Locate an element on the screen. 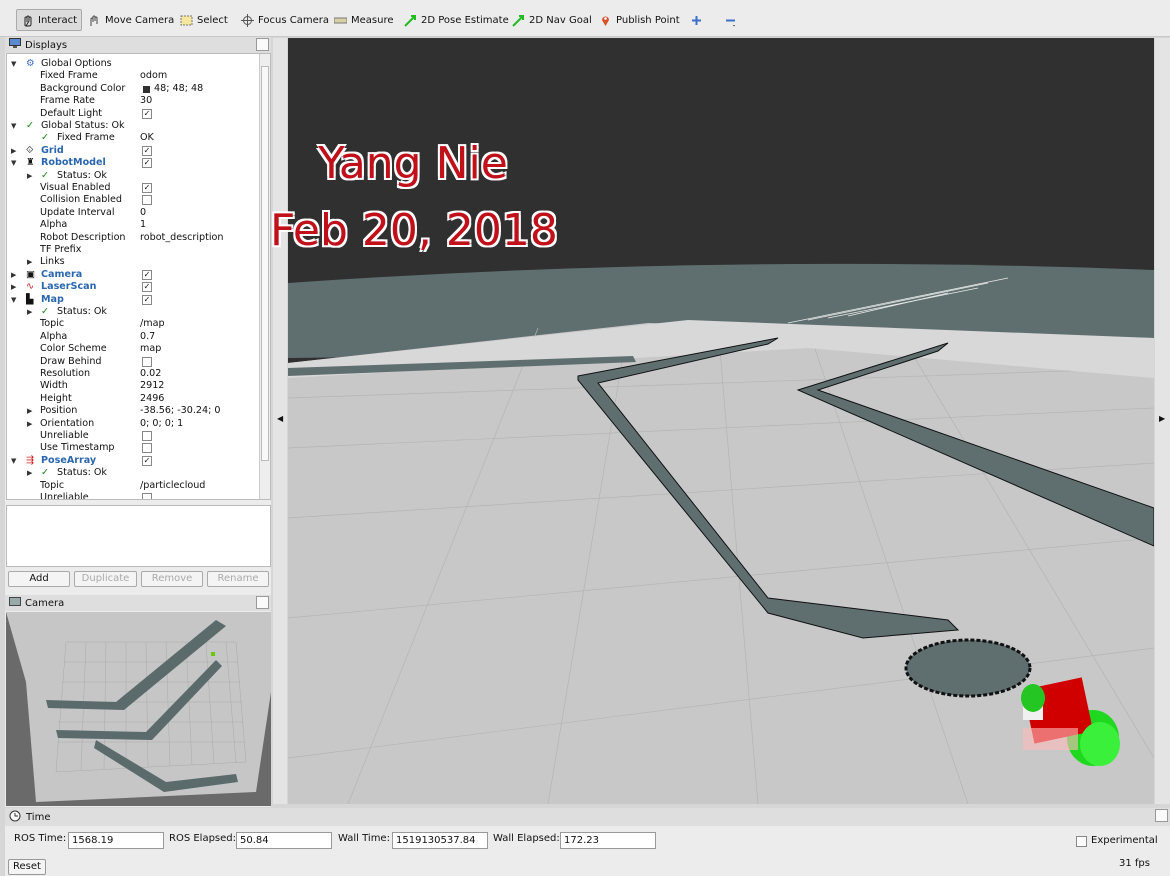  ros-time-field: 1568.19 is located at coordinates (116, 840).